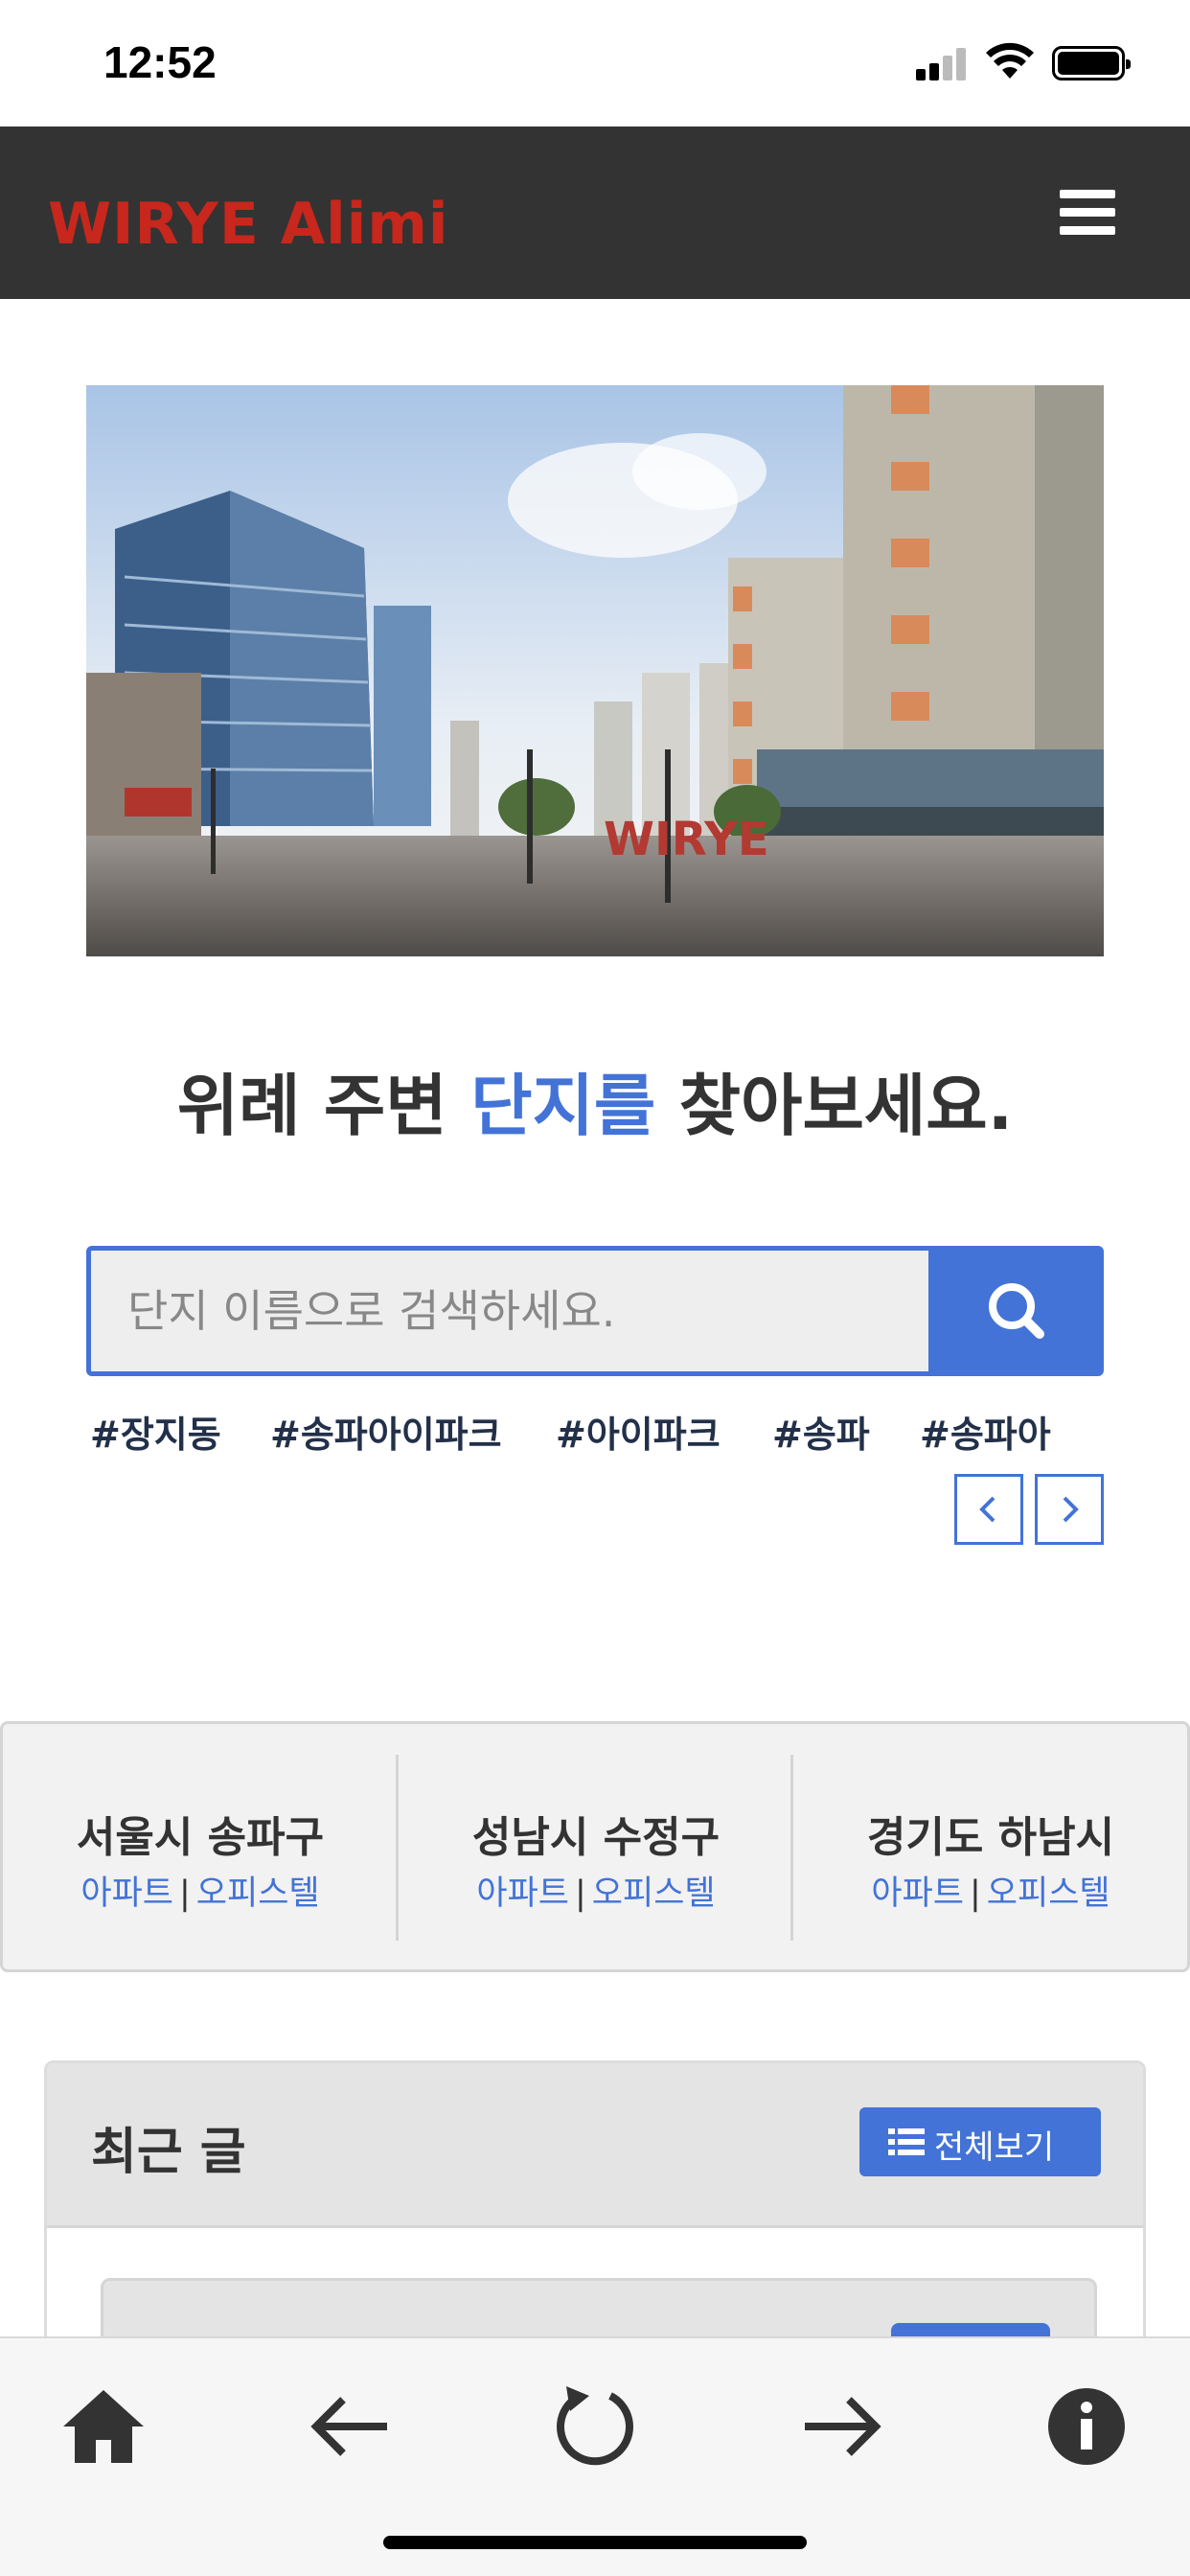  I want to click on reload-button, so click(595, 2426).